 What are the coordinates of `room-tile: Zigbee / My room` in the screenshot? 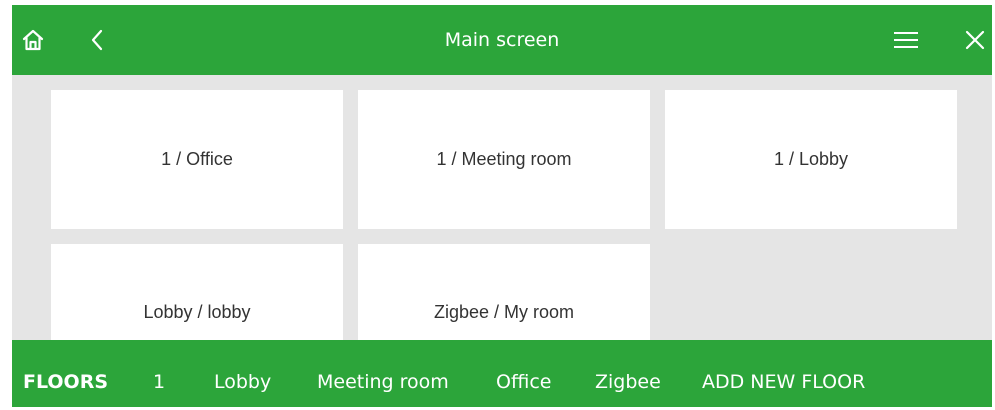 It's located at (504, 294).